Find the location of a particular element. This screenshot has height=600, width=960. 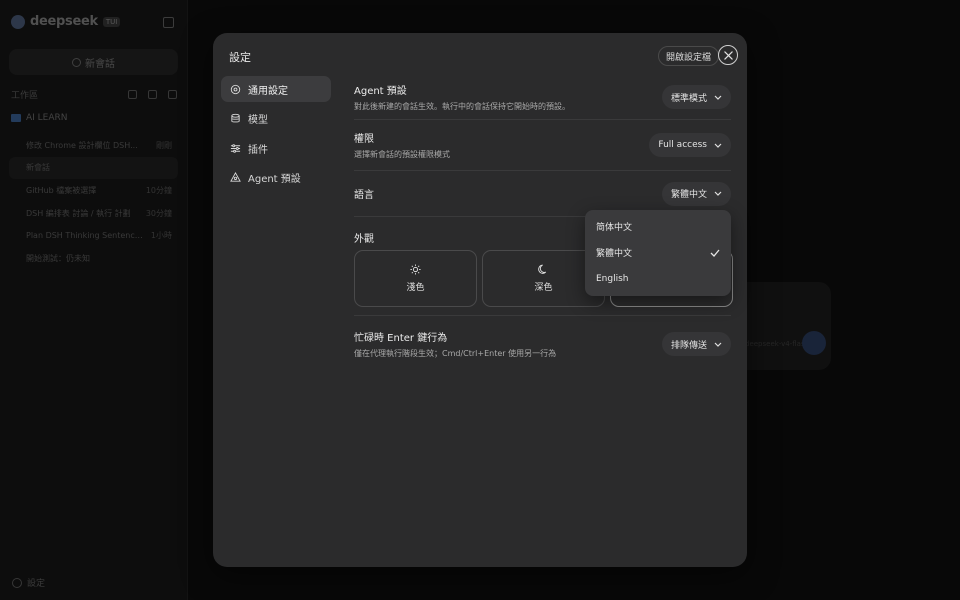

nav-item-agent-preset: Agent 預設 is located at coordinates (276, 178).